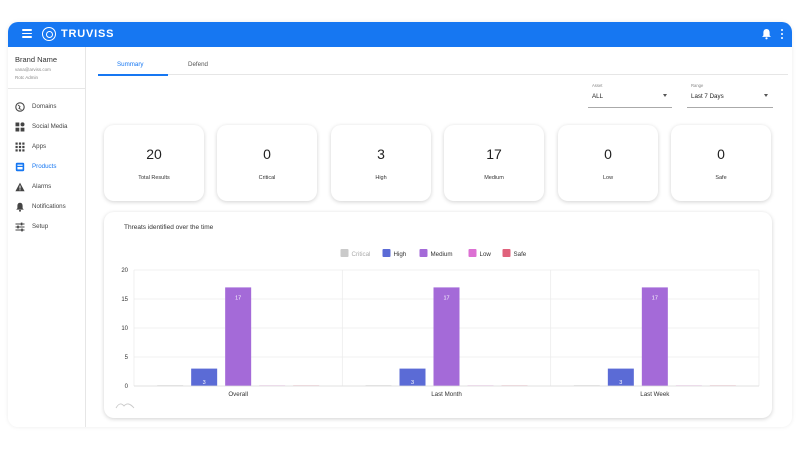 The width and height of the screenshot is (800, 450). What do you see at coordinates (154, 178) in the screenshot?
I see `stat-label: Total Results` at bounding box center [154, 178].